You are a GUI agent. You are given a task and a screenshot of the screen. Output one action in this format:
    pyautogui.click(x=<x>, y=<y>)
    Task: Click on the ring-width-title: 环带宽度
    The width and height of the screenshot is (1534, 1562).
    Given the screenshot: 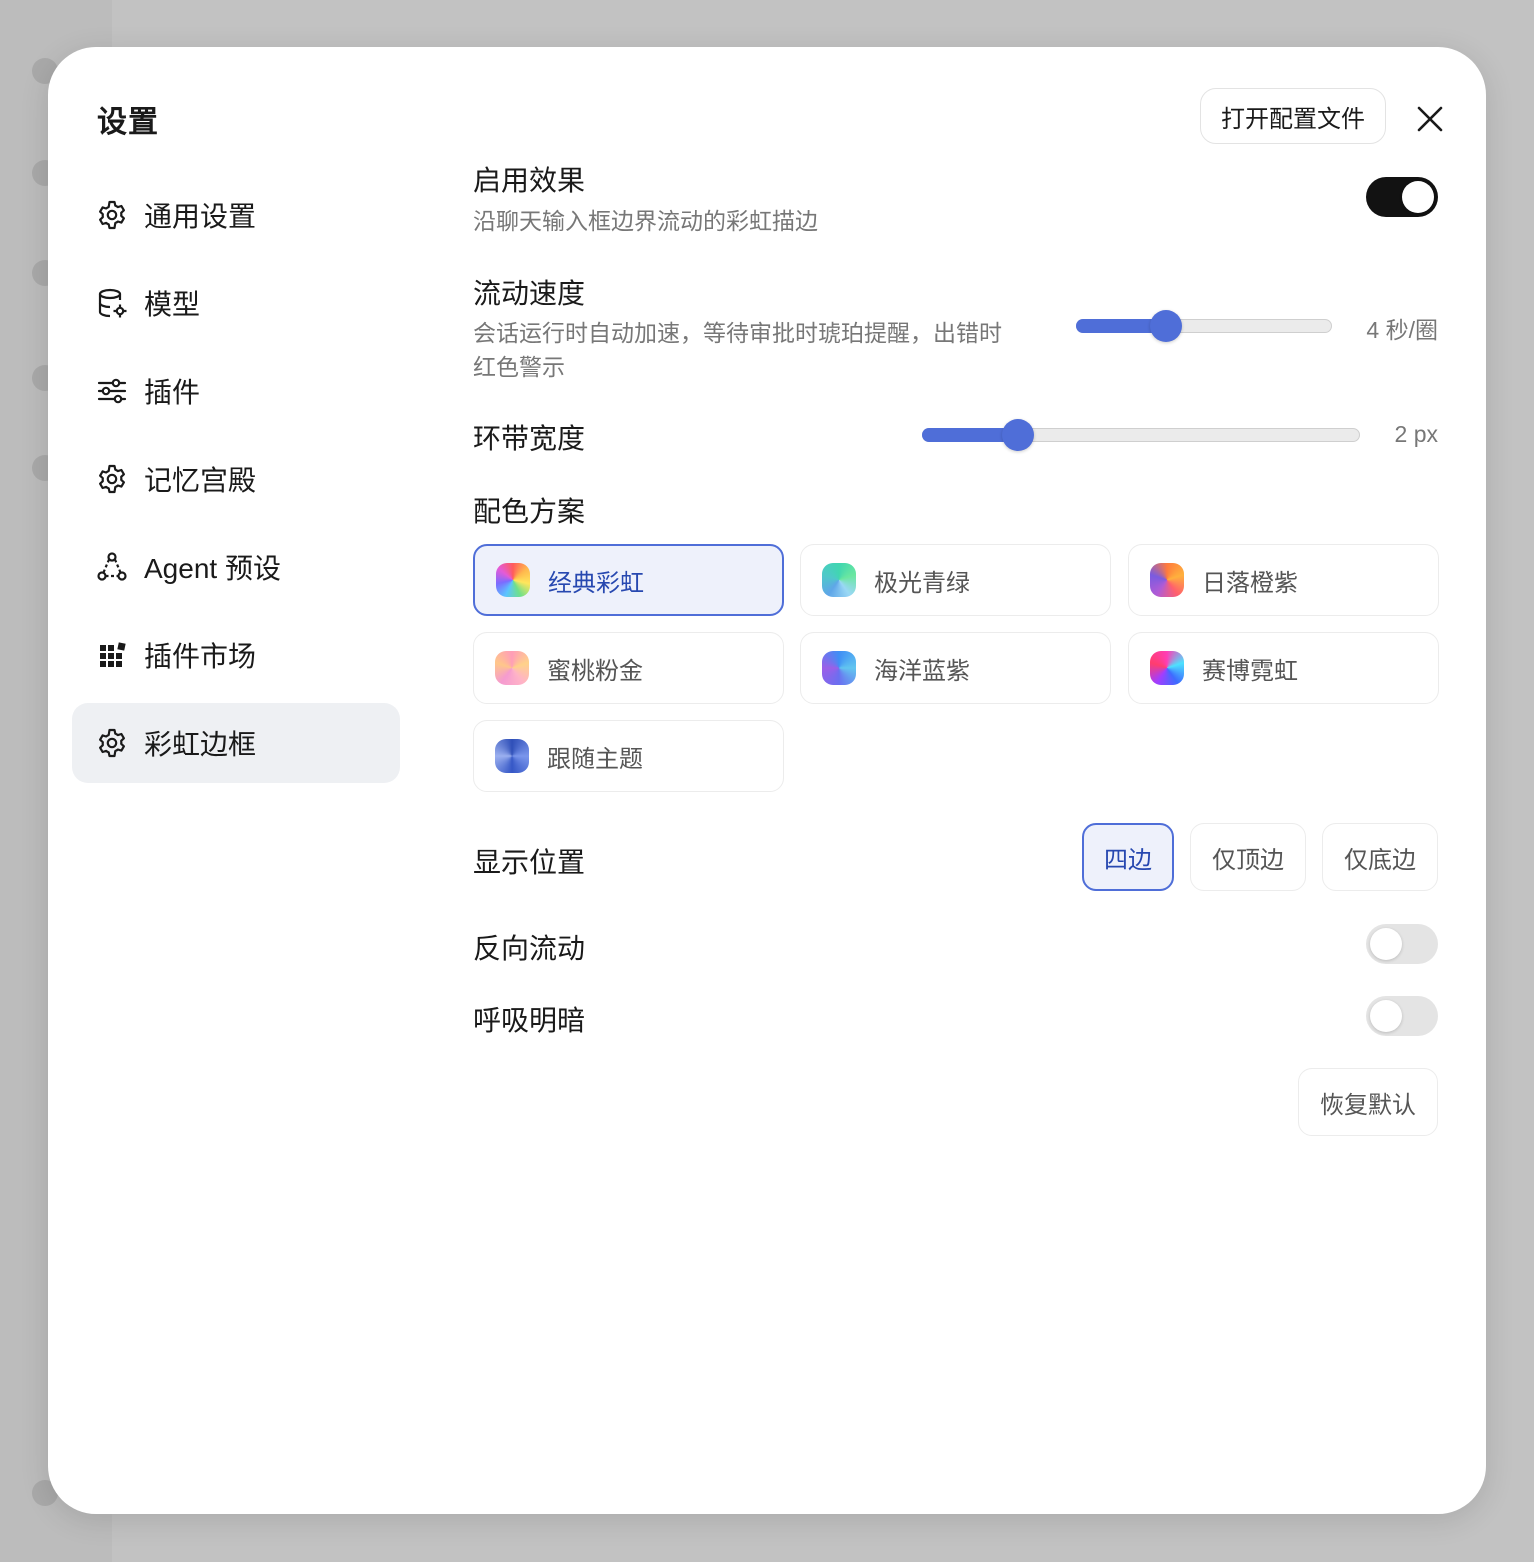 What is the action you would take?
    pyautogui.click(x=529, y=438)
    